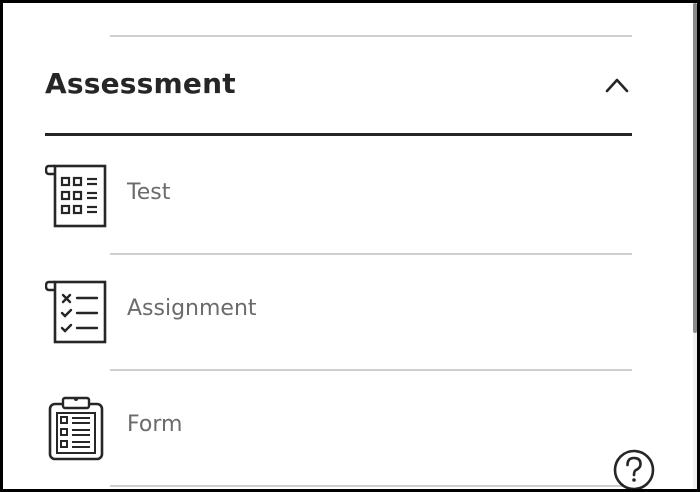 This screenshot has width=700, height=492. What do you see at coordinates (155, 424) in the screenshot?
I see `item-form-label: Form` at bounding box center [155, 424].